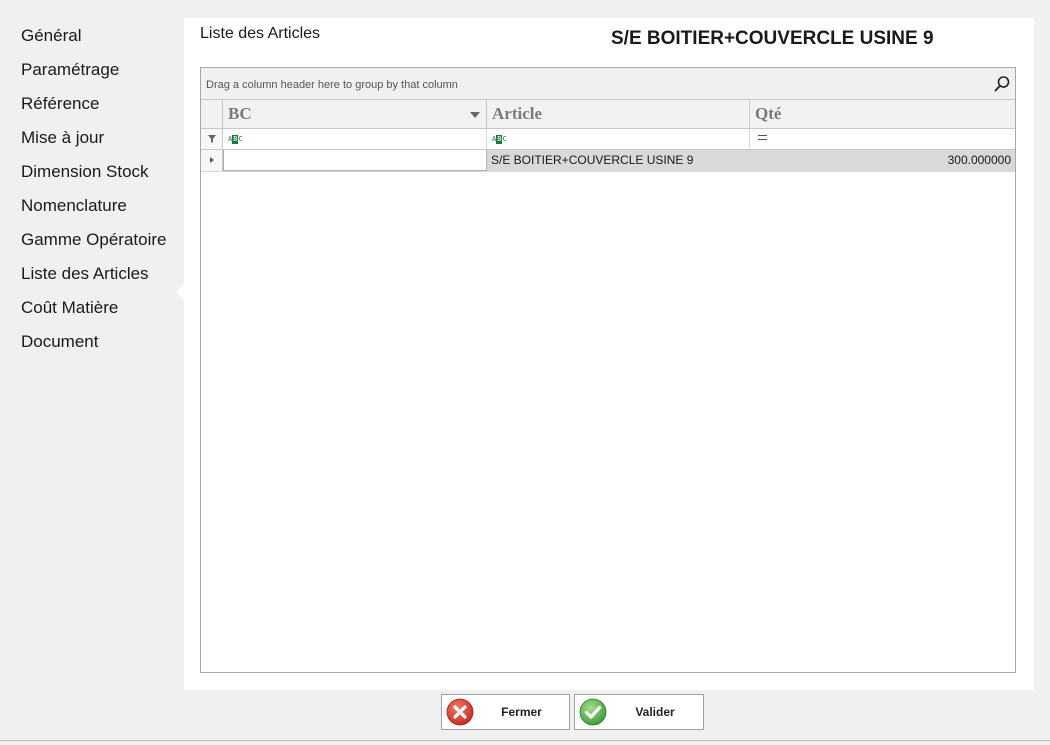  What do you see at coordinates (762, 137) in the screenshot?
I see `equals-filter-icon` at bounding box center [762, 137].